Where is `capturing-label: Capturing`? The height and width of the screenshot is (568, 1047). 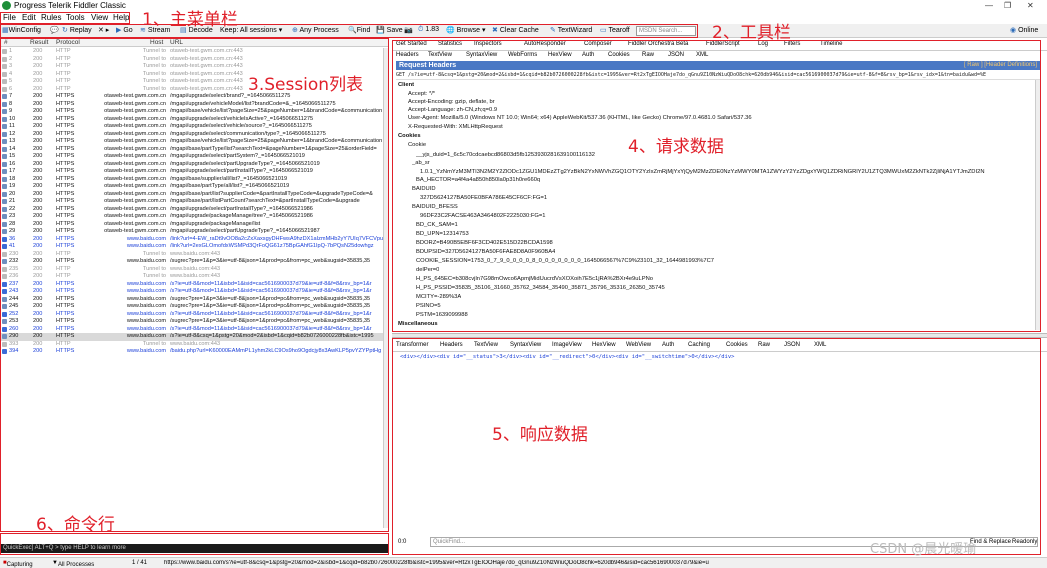
capturing-label: Capturing is located at coordinates (19, 565).